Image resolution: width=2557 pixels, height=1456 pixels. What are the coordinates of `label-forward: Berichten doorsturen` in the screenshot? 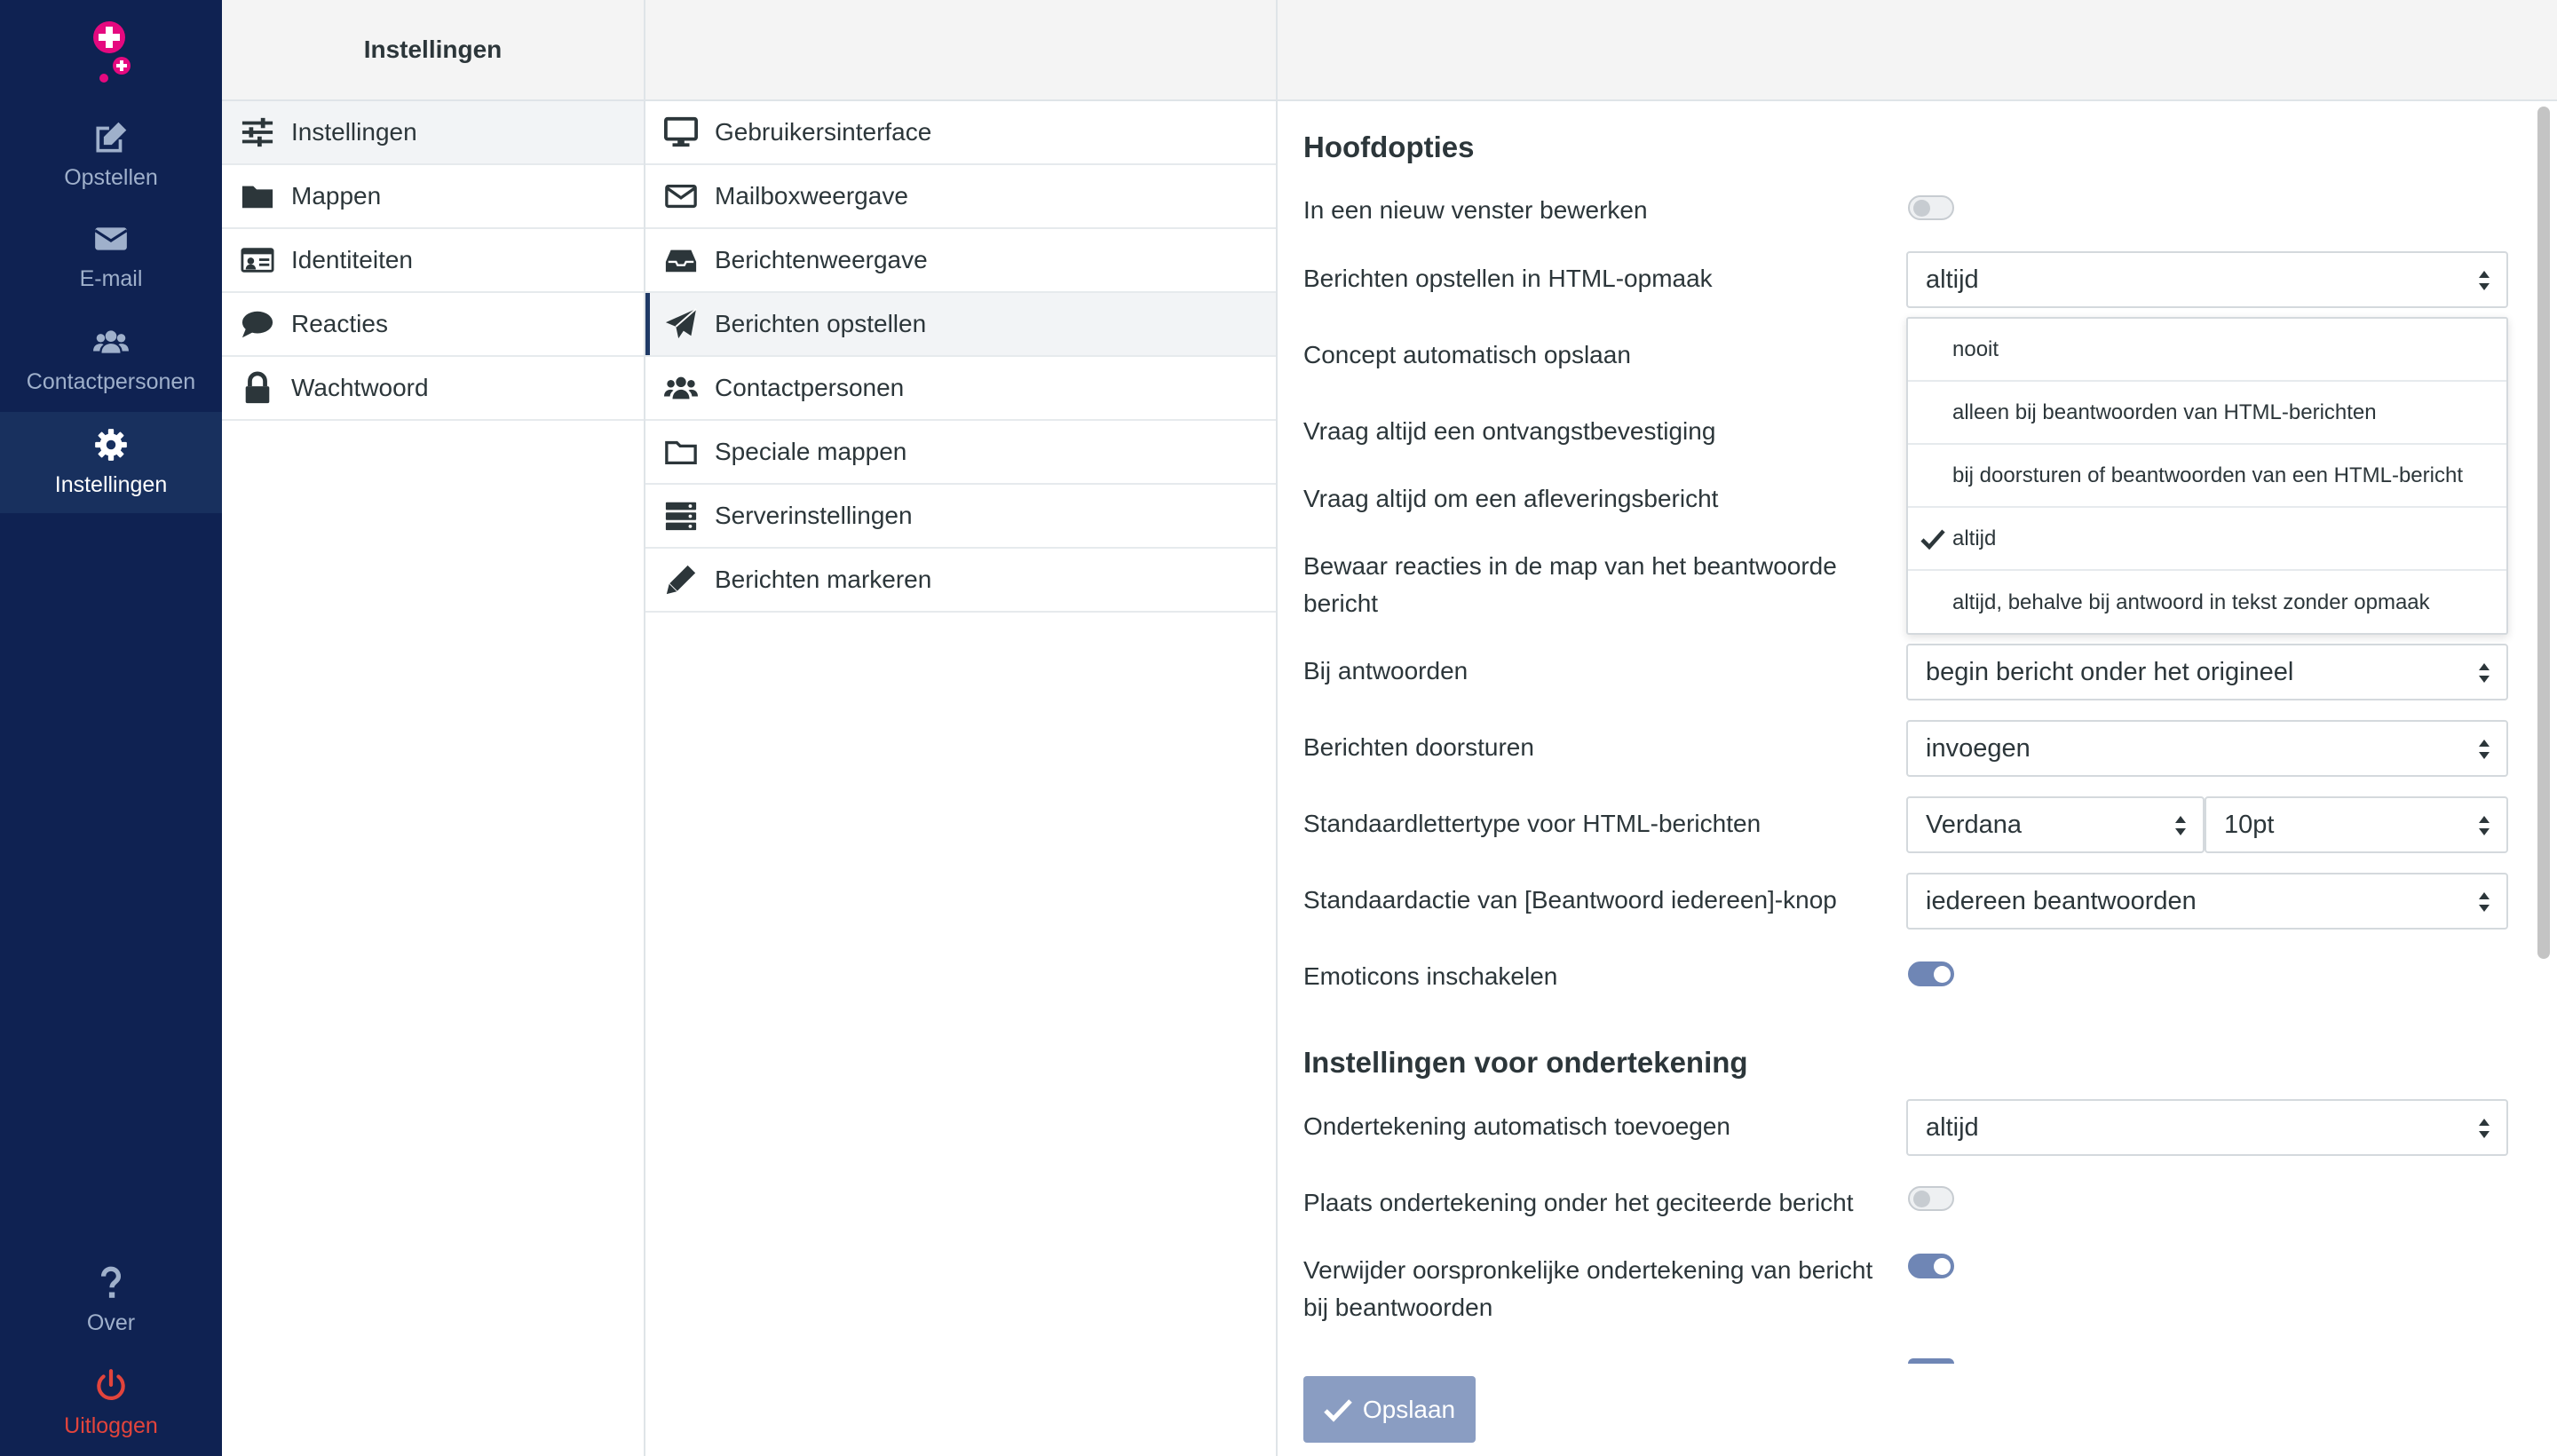 It's located at (1418, 747).